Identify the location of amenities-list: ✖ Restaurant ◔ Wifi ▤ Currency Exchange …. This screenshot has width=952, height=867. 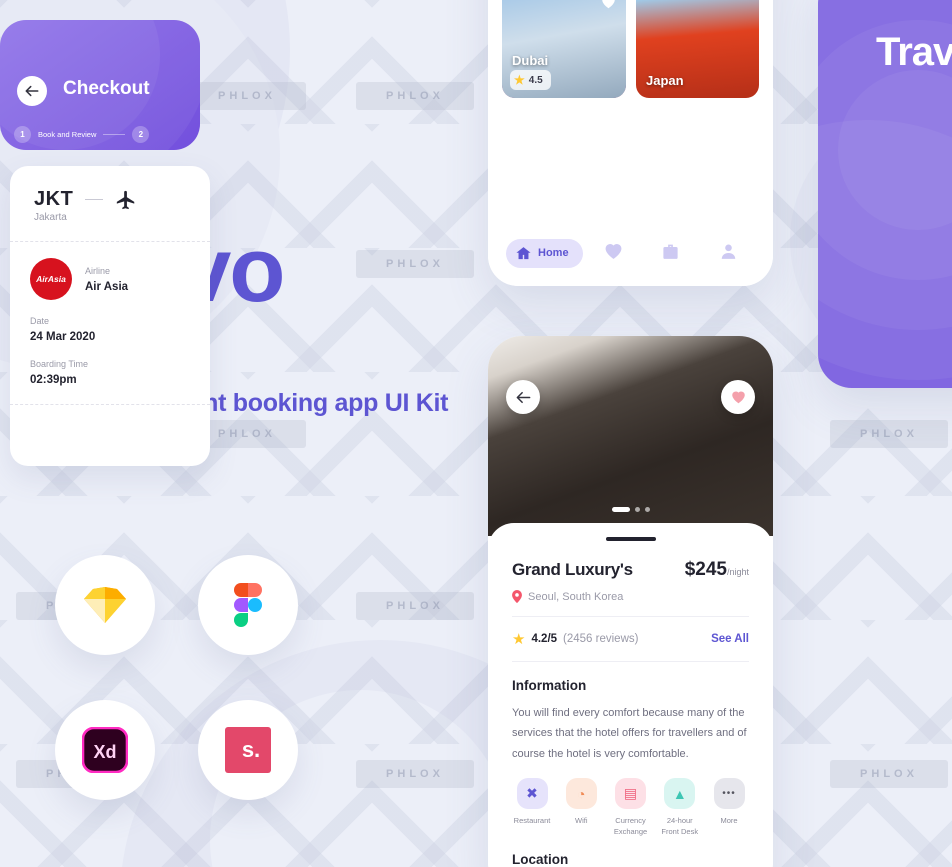
(630, 808).